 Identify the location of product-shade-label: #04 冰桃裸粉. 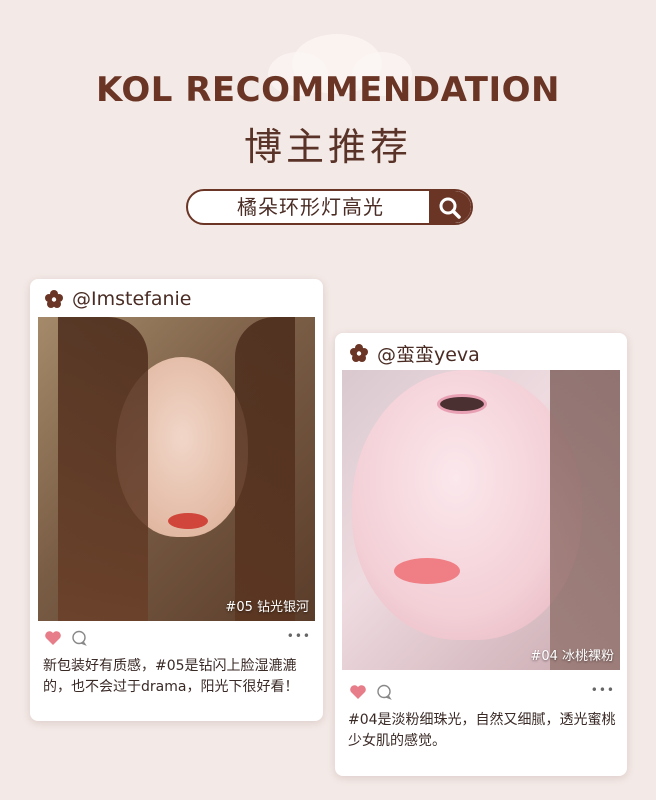
(572, 656).